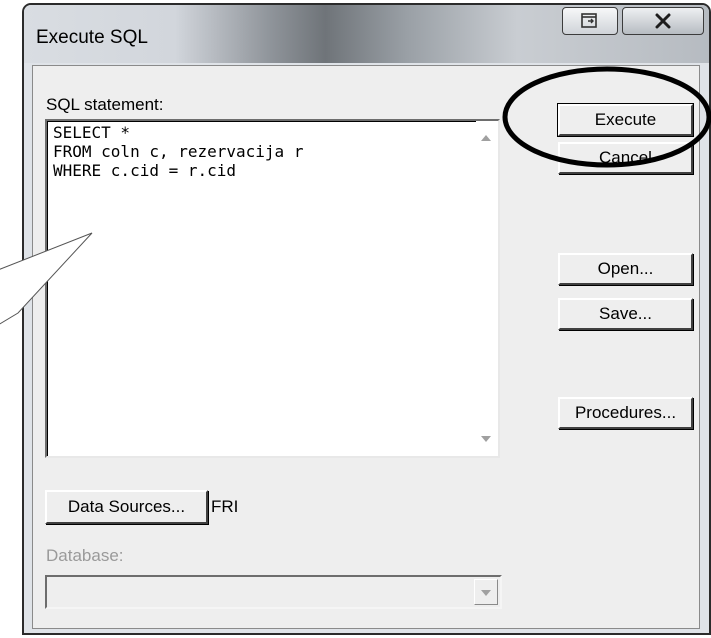  I want to click on sql-statement-label: SQL statement:, so click(105, 104).